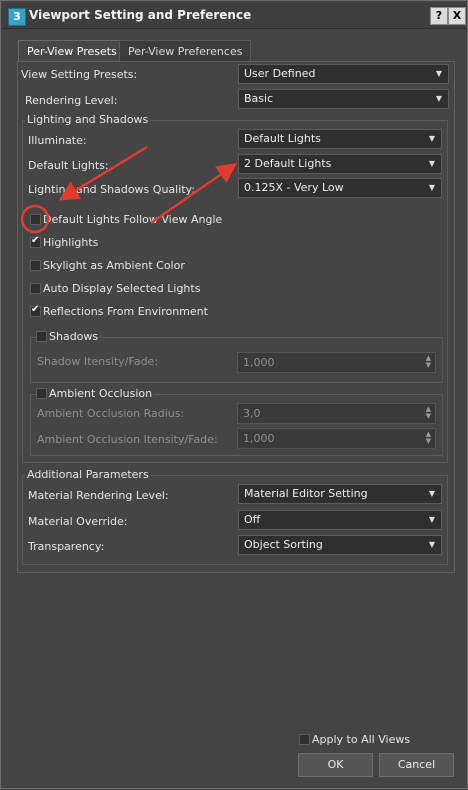  I want to click on highlight-circle, so click(35, 219).